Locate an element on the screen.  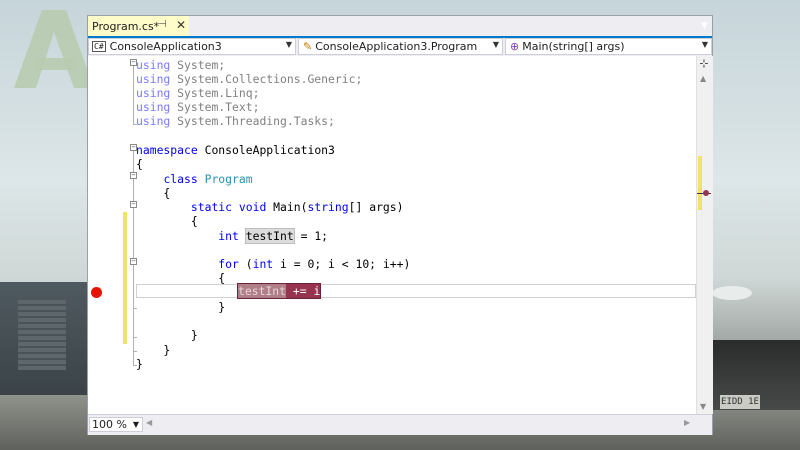
document-tab-bar: Program.cs* ⊣ ✕ ▼ is located at coordinates (400, 27).